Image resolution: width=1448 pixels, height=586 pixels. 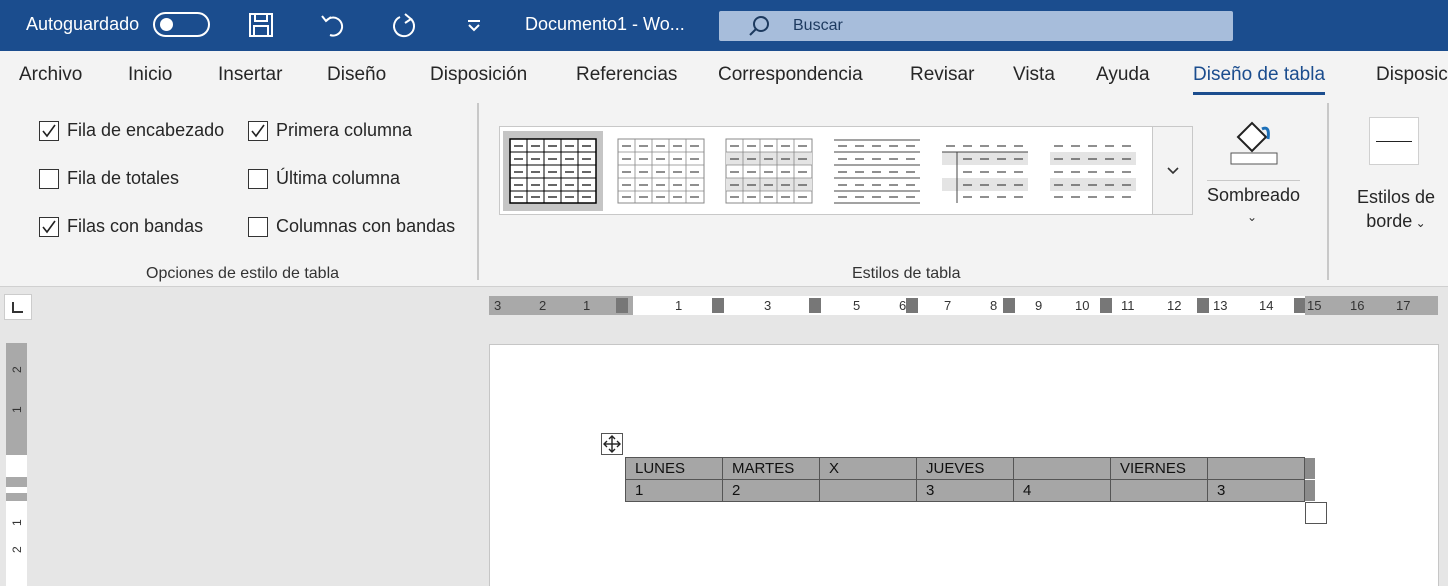 What do you see at coordinates (1123, 75) in the screenshot?
I see `tab-ayuda: Ayuda` at bounding box center [1123, 75].